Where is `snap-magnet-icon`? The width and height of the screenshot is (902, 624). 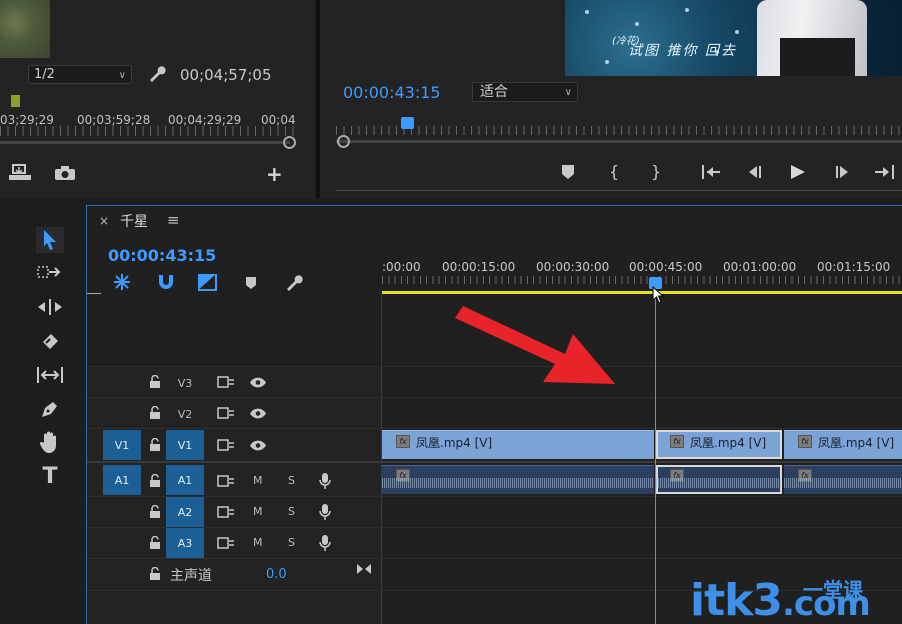 snap-magnet-icon is located at coordinates (166, 282).